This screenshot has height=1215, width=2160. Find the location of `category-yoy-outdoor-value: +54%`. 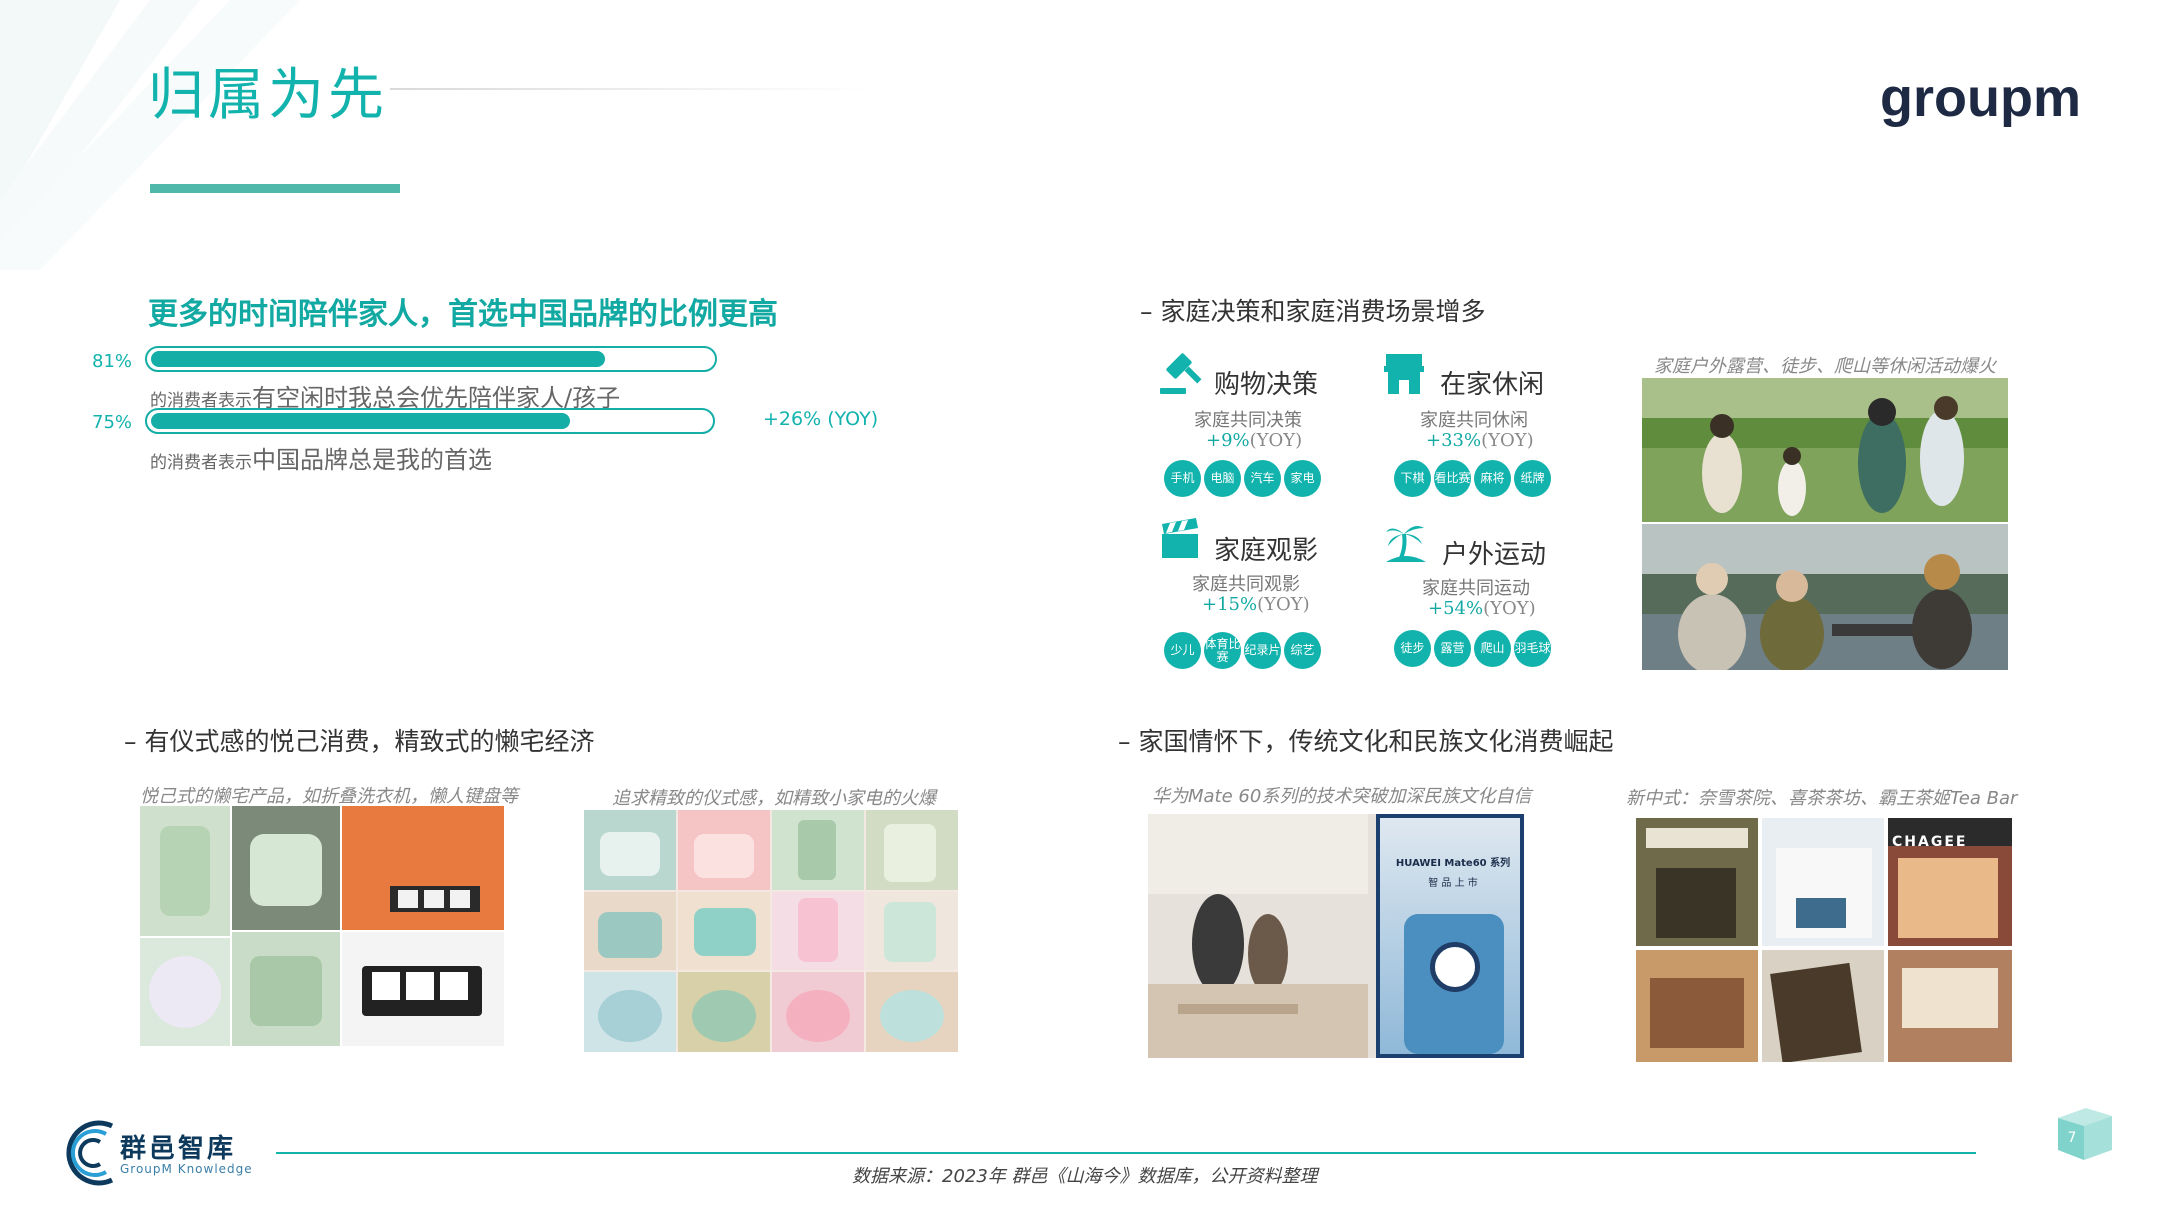

category-yoy-outdoor-value: +54% is located at coordinates (1456, 608).